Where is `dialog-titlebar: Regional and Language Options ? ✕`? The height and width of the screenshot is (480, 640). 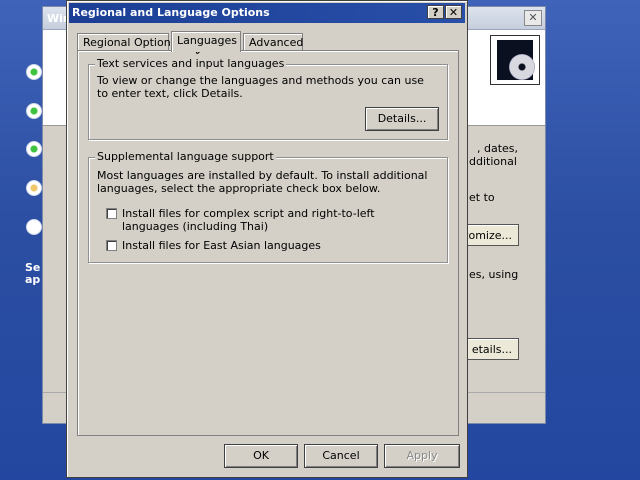
dialog-titlebar: Regional and Language Options ? ✕ is located at coordinates (267, 13).